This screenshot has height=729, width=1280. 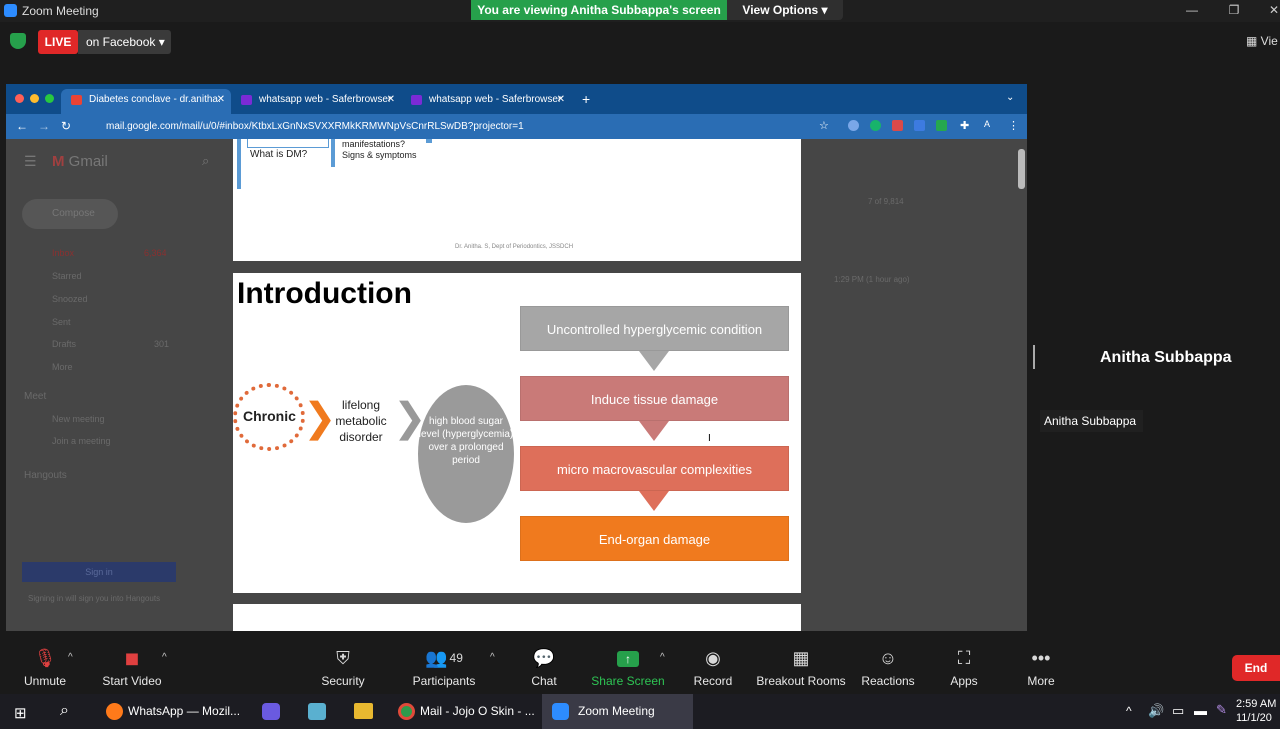 I want to click on share-options-chevron-icon: ^, so click(x=662, y=657).